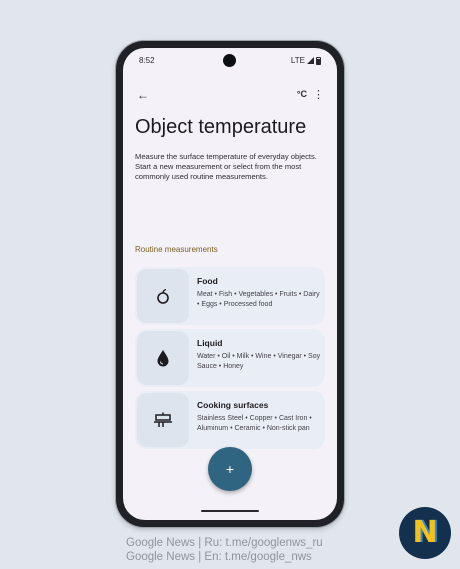  I want to click on network-label: LTE, so click(297, 60).